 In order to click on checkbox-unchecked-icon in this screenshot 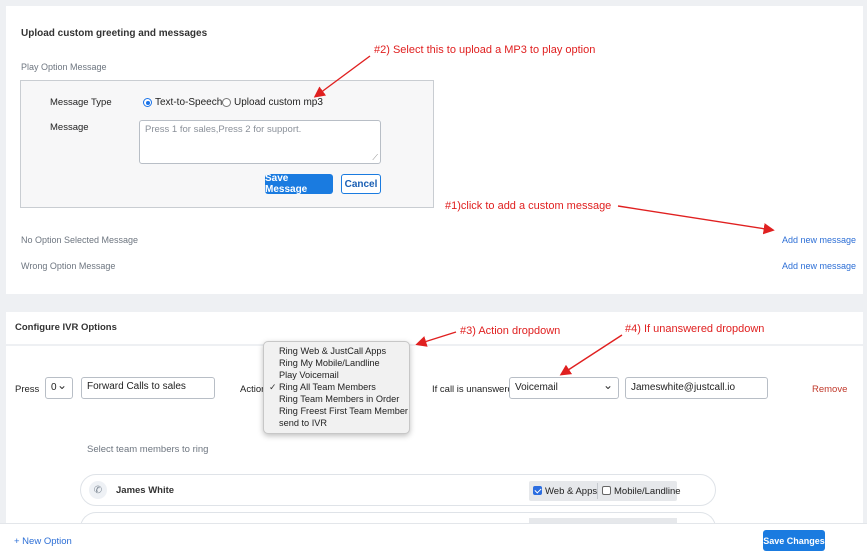, I will do `click(606, 490)`.